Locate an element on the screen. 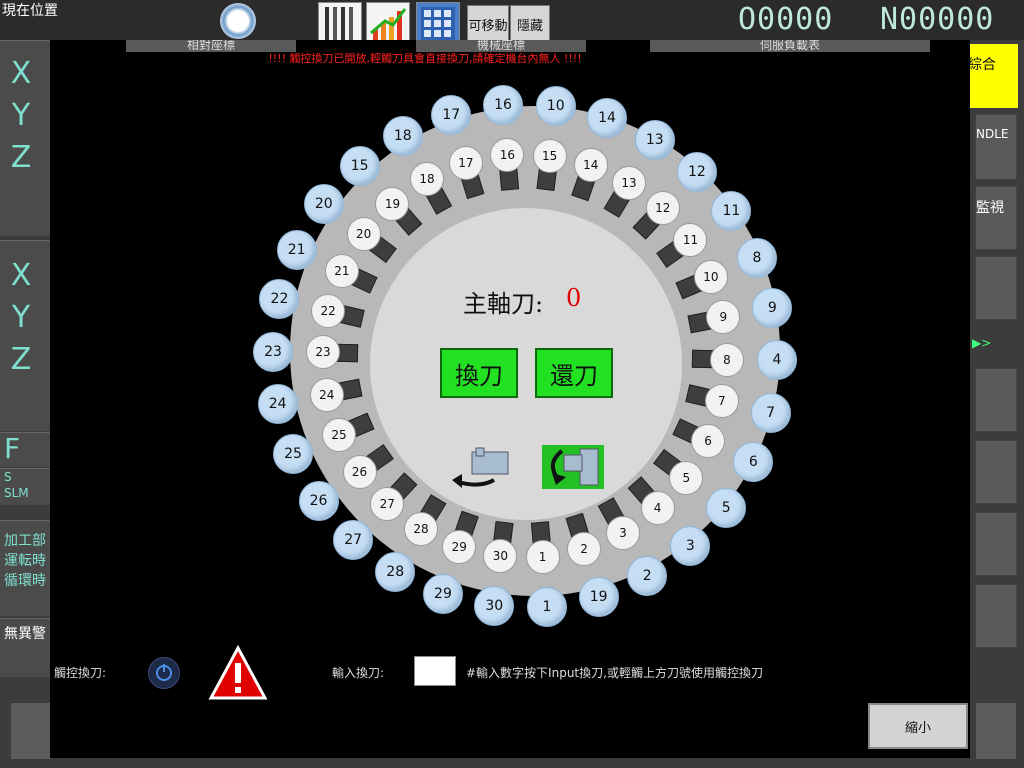 The width and height of the screenshot is (1024, 768). tool-button: 26 is located at coordinates (318, 500).